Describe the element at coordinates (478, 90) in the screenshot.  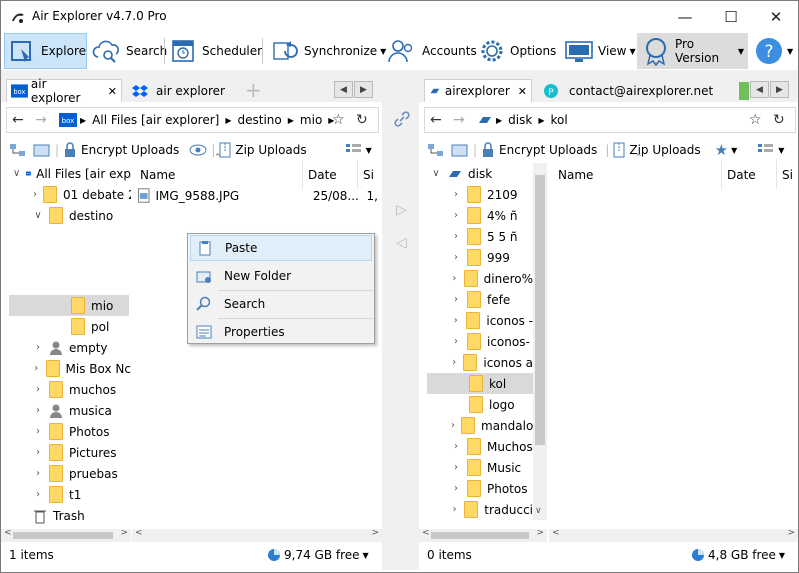
I see `tab-airexplorer-hubic: airexplorer ✕` at that location.